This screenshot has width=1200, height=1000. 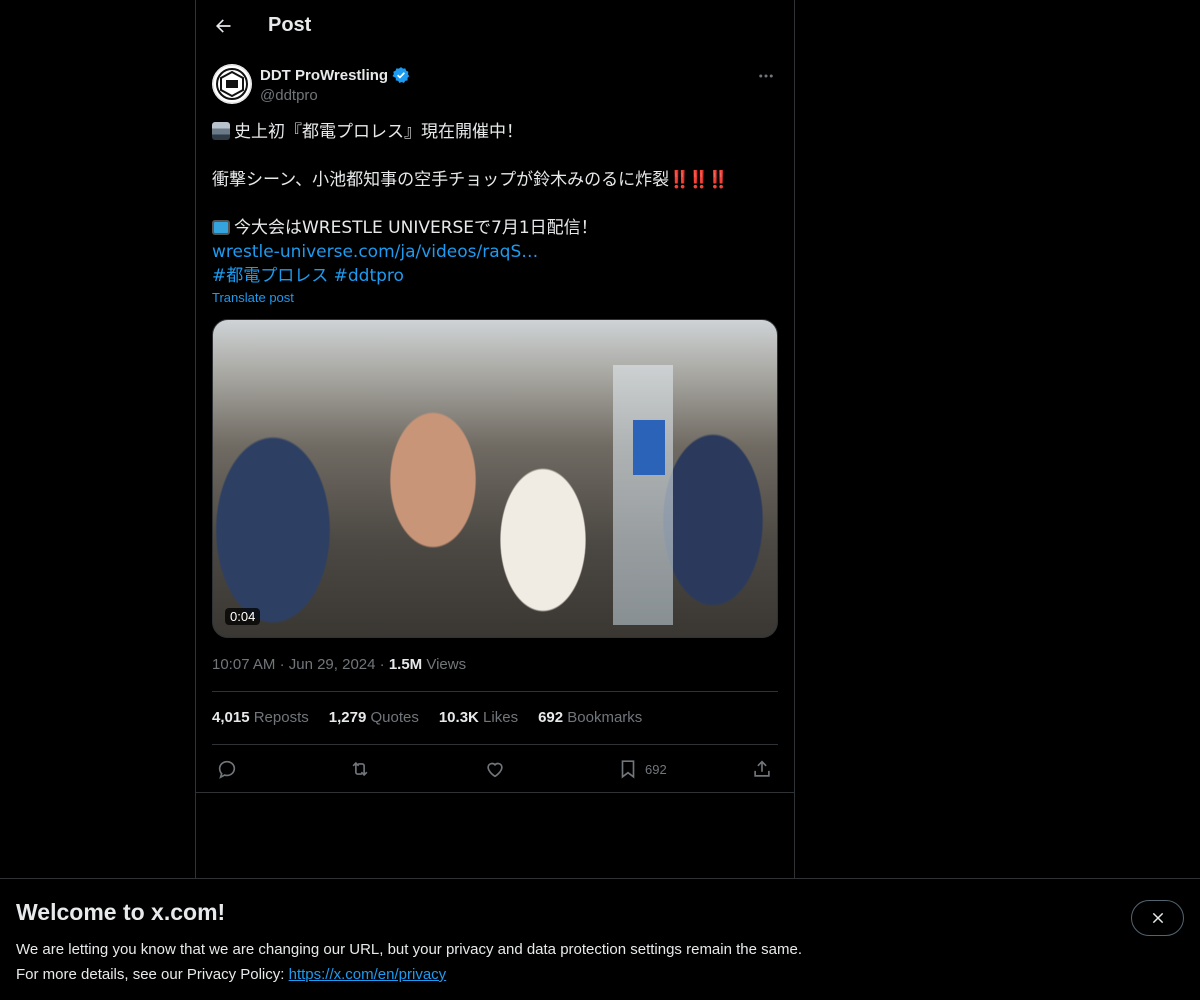 I want to click on avatar, so click(x=232, y=84).